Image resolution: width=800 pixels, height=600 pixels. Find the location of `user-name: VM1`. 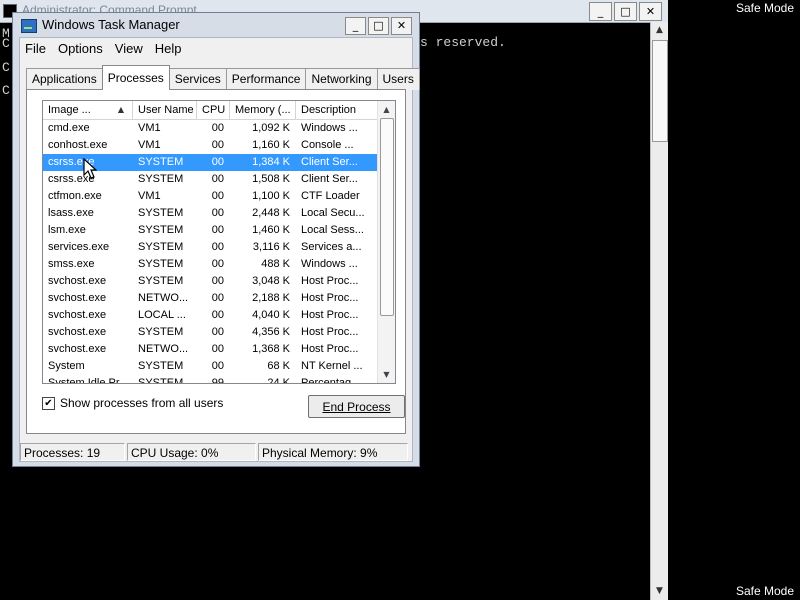

user-name: VM1 is located at coordinates (149, 145).